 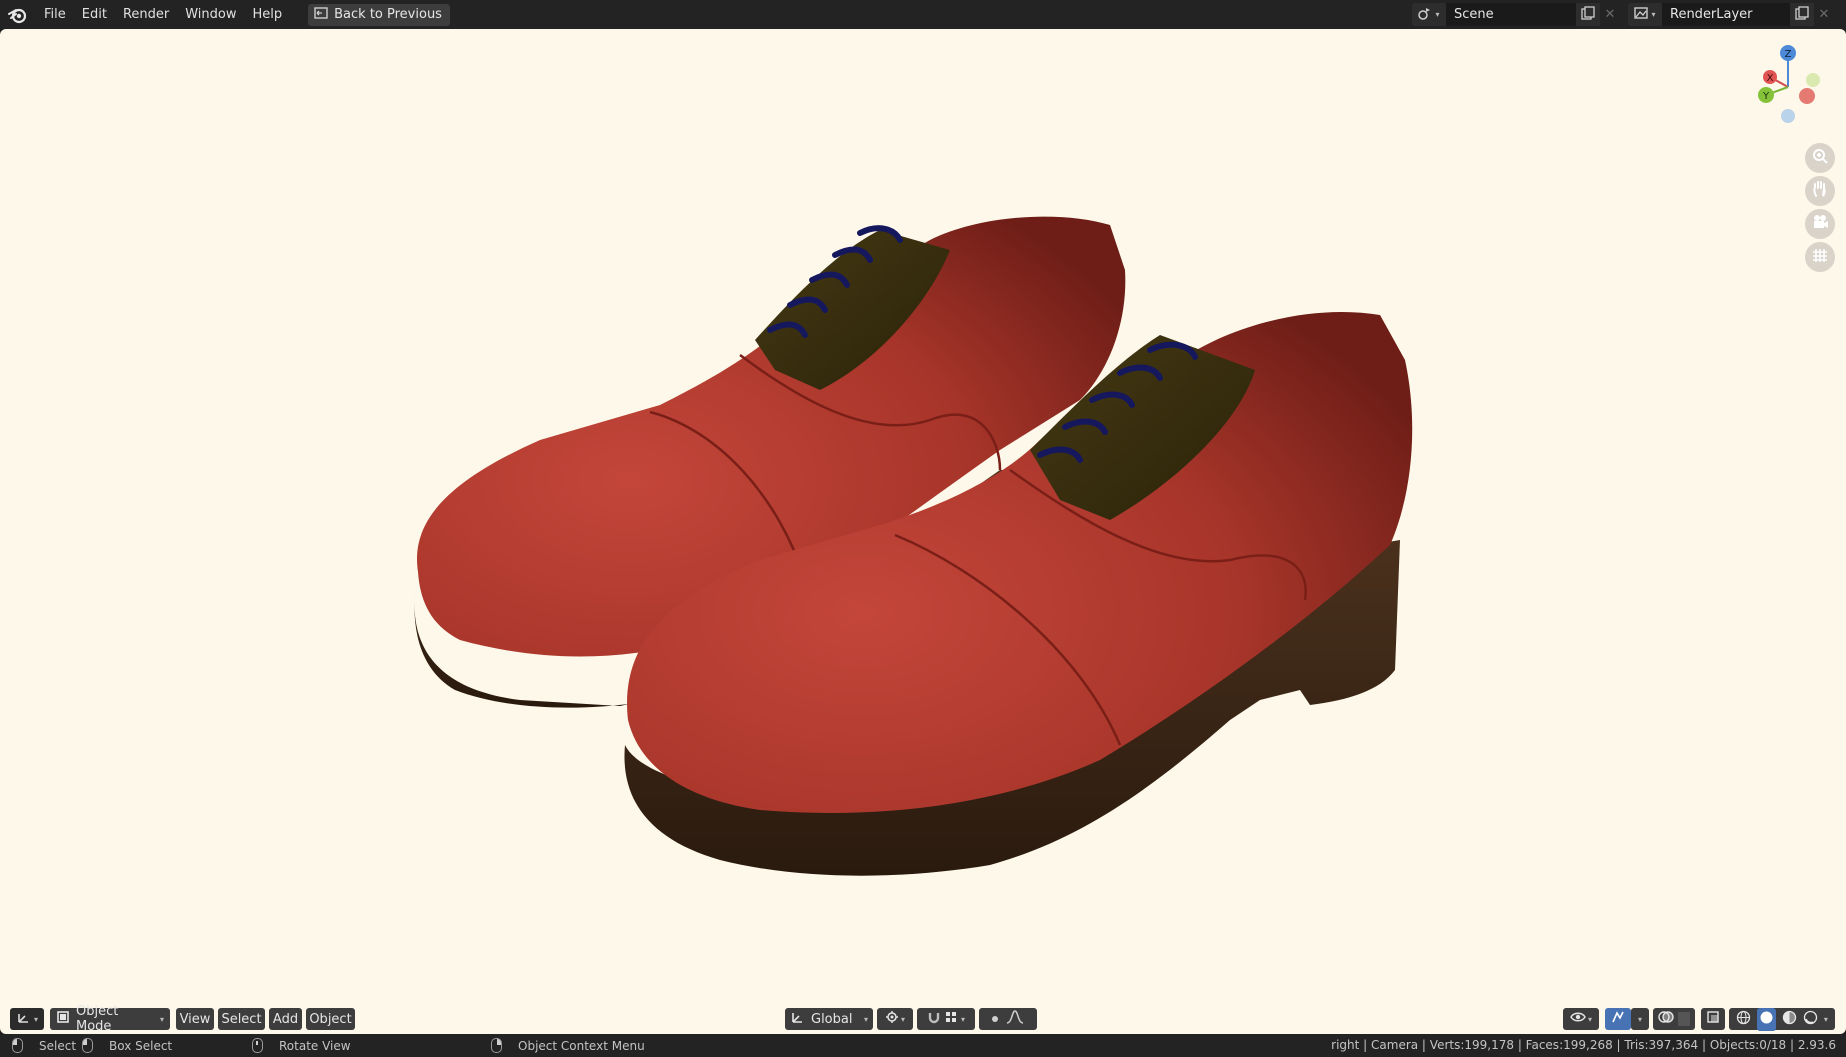 I want to click on object-menu: Object, so click(x=330, y=1019).